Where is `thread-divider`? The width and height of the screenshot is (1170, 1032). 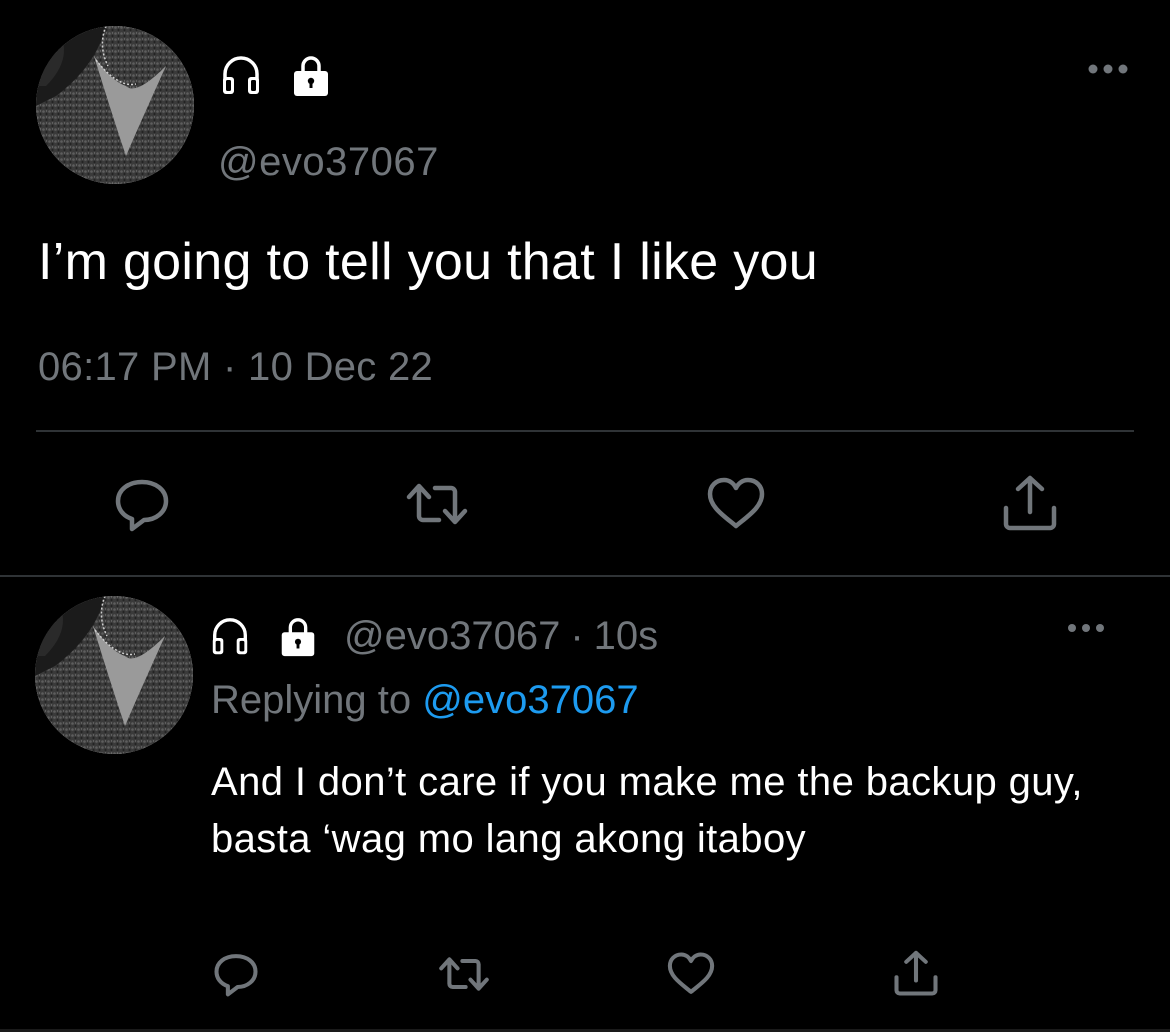 thread-divider is located at coordinates (585, 576).